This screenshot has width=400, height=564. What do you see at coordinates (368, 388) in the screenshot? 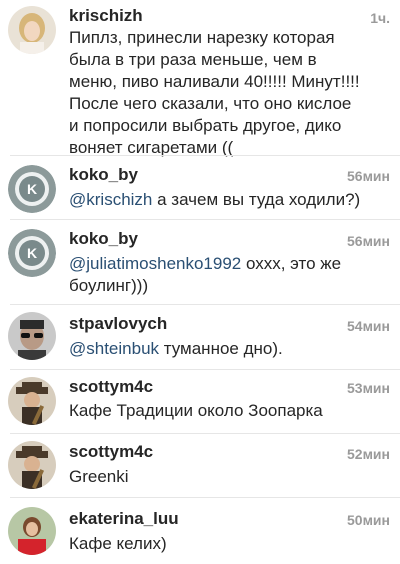
I see `comment-time: 53мин` at bounding box center [368, 388].